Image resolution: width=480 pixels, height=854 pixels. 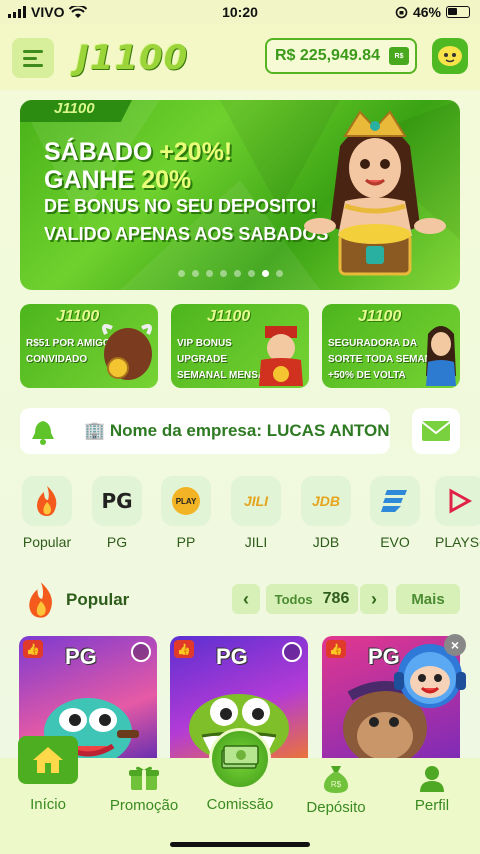 What do you see at coordinates (326, 542) in the screenshot?
I see `provider-label: JDB` at bounding box center [326, 542].